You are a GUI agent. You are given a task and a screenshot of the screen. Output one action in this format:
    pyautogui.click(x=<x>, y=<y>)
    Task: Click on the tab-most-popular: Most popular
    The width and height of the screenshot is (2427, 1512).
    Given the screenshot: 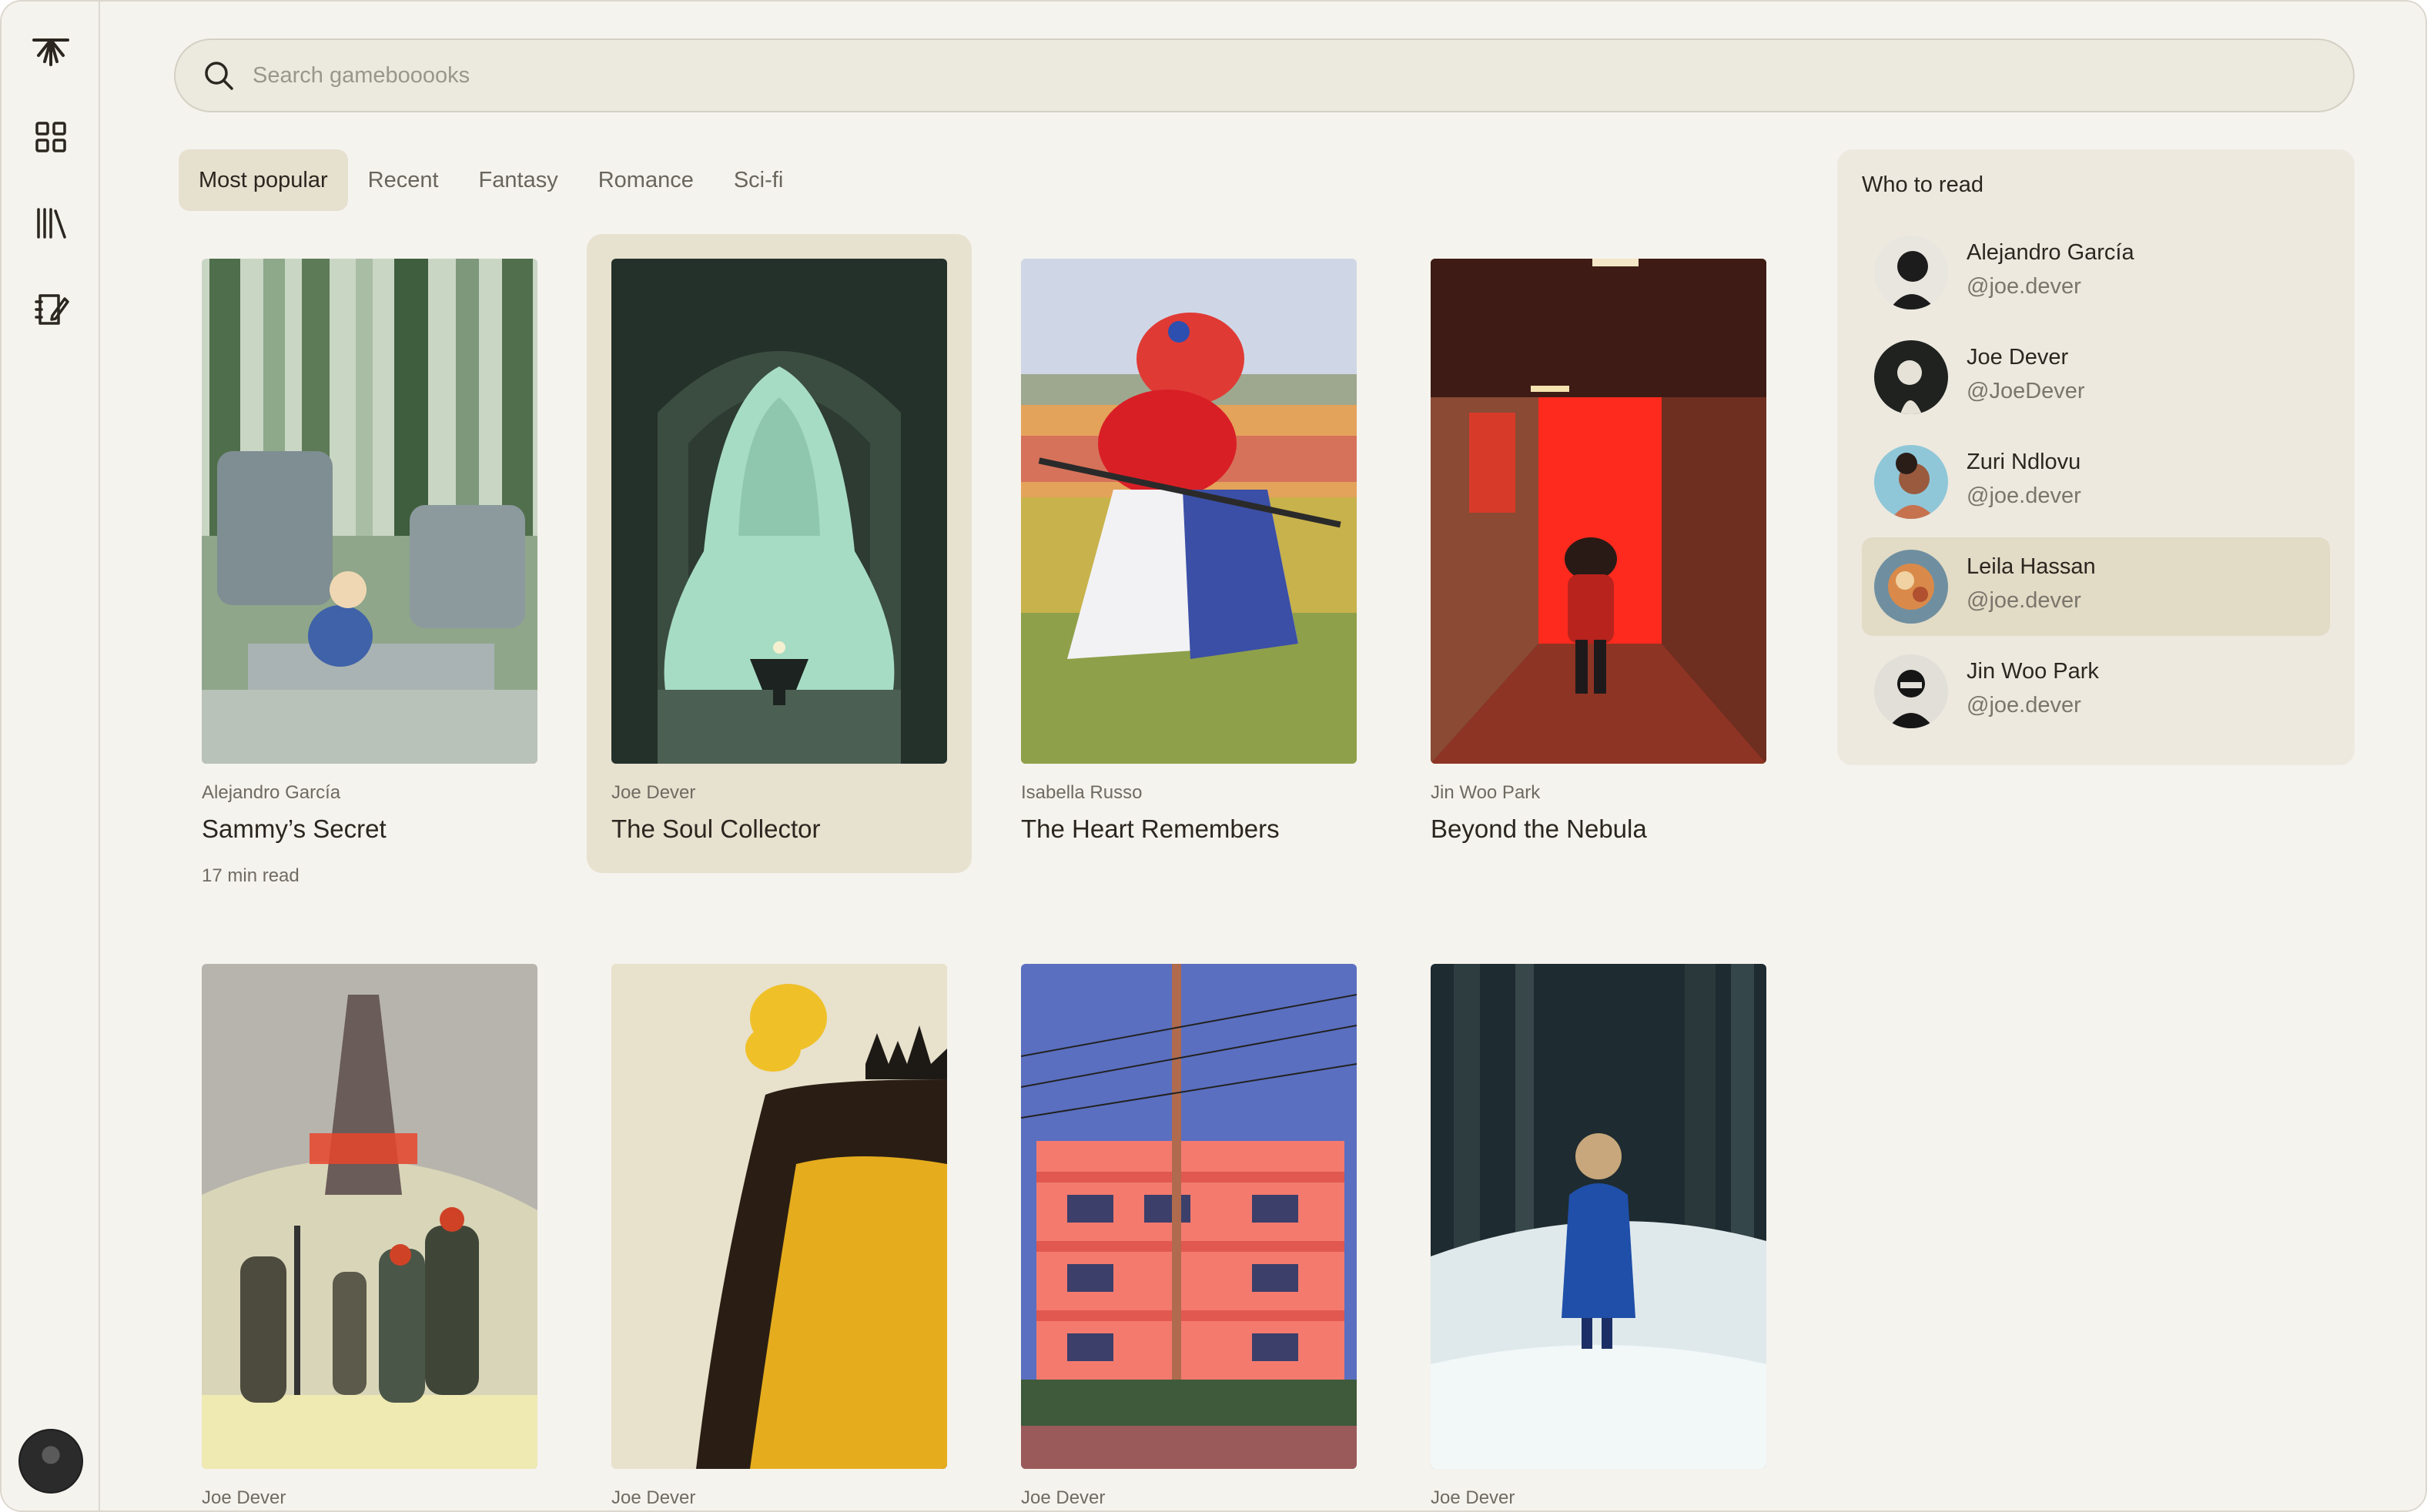 What is the action you would take?
    pyautogui.click(x=263, y=180)
    